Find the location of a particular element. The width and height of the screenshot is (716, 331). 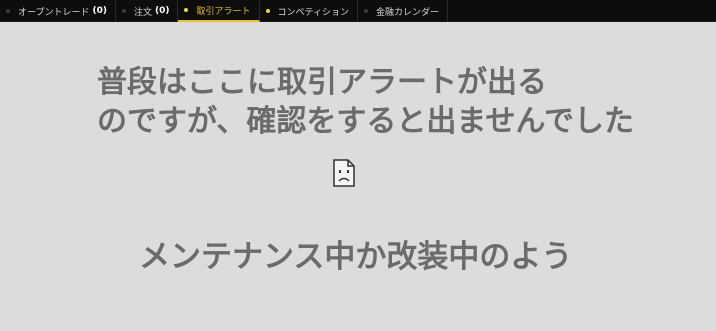

broken-image-icon is located at coordinates (344, 173).